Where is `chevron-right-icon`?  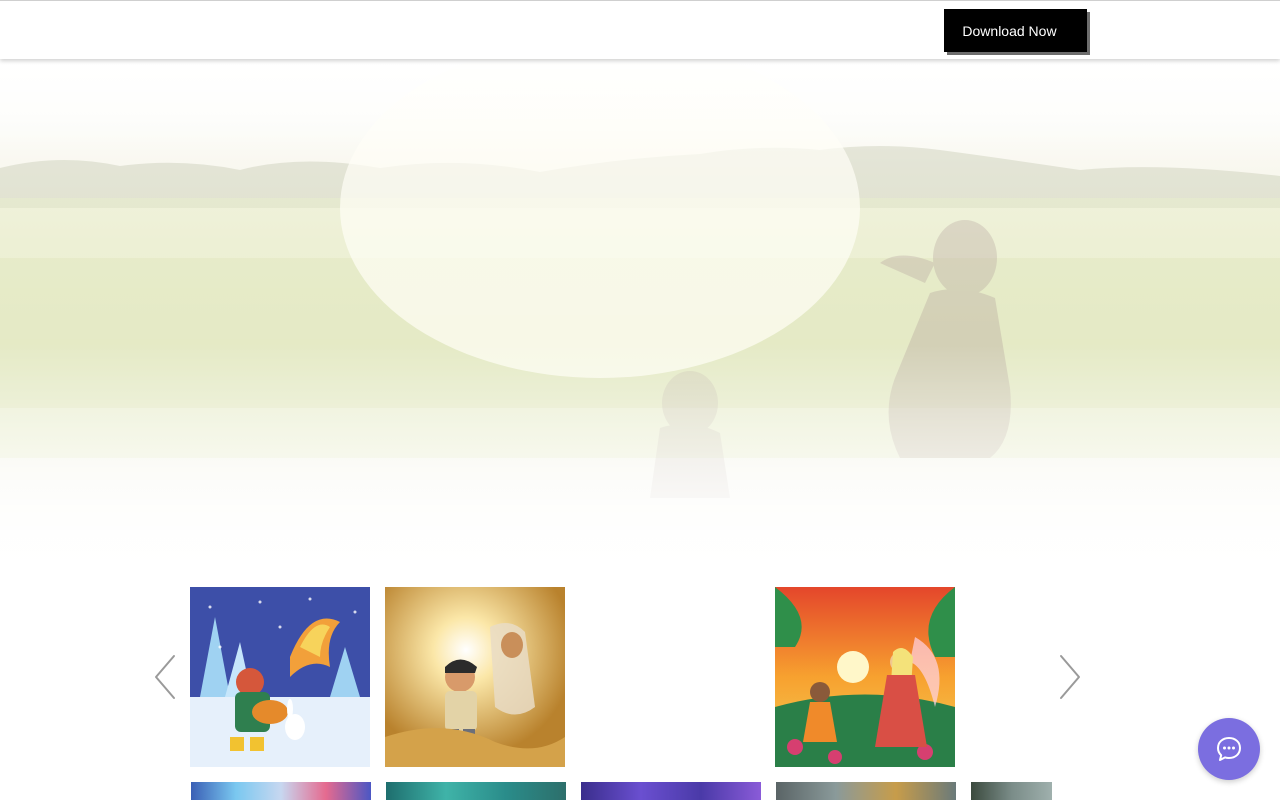
chevron-right-icon is located at coordinates (1070, 677).